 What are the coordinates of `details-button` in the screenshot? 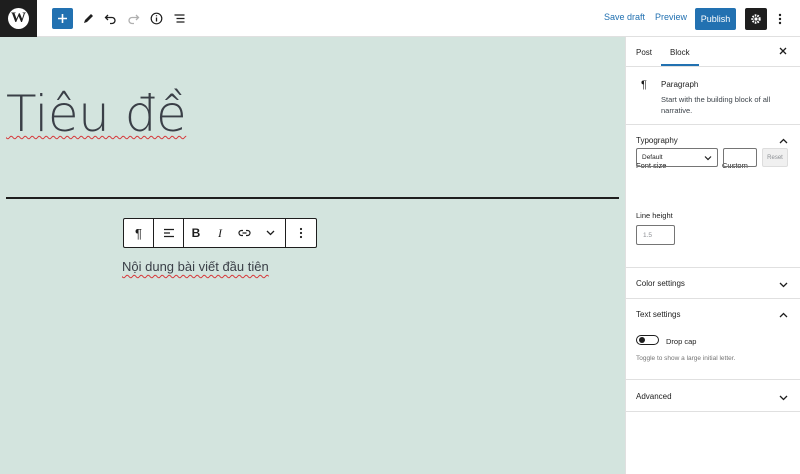 It's located at (156, 18).